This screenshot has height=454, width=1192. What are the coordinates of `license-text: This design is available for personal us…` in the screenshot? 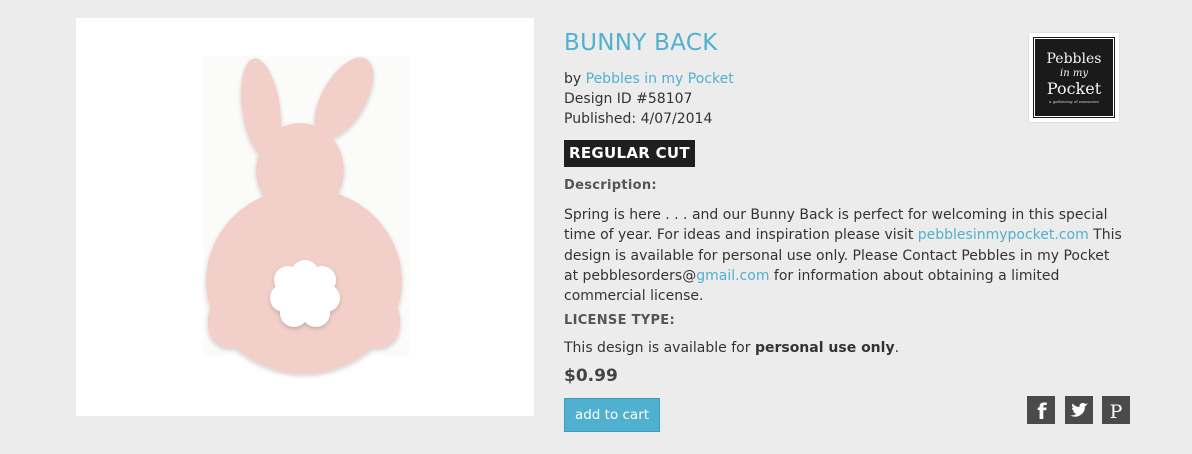 It's located at (732, 348).